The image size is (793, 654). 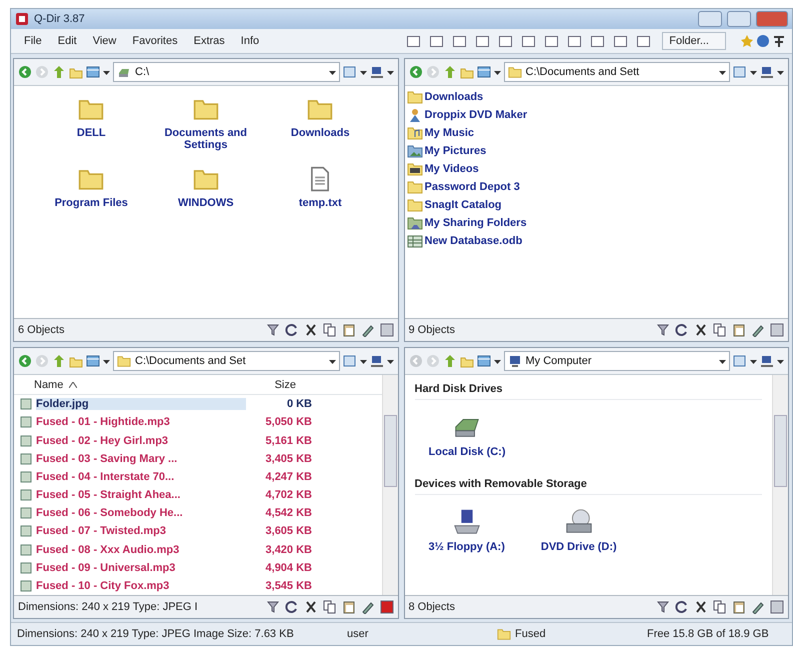 What do you see at coordinates (320, 203) in the screenshot?
I see `file-name: temp.txt` at bounding box center [320, 203].